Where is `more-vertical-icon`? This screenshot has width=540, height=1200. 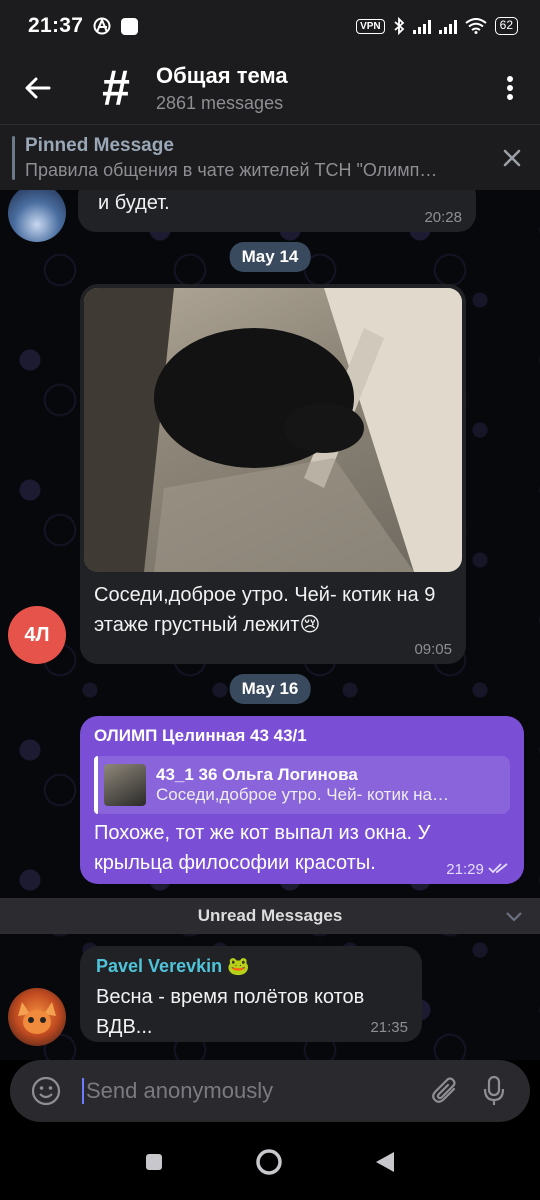
more-vertical-icon is located at coordinates (510, 88).